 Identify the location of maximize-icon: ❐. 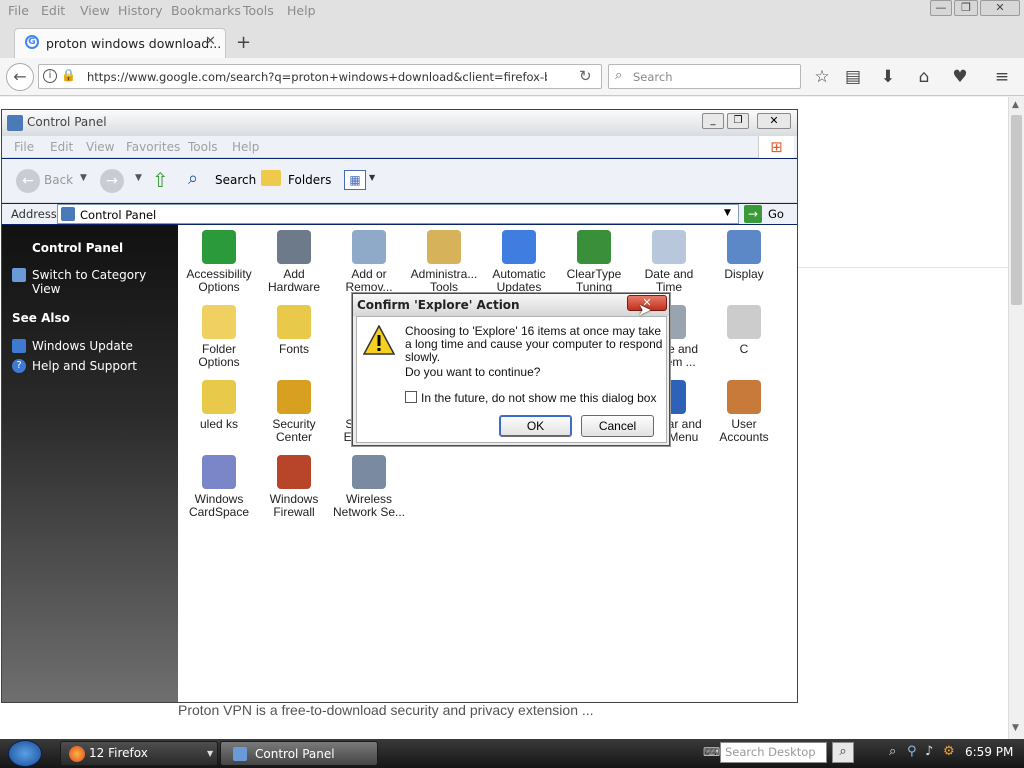
(966, 8).